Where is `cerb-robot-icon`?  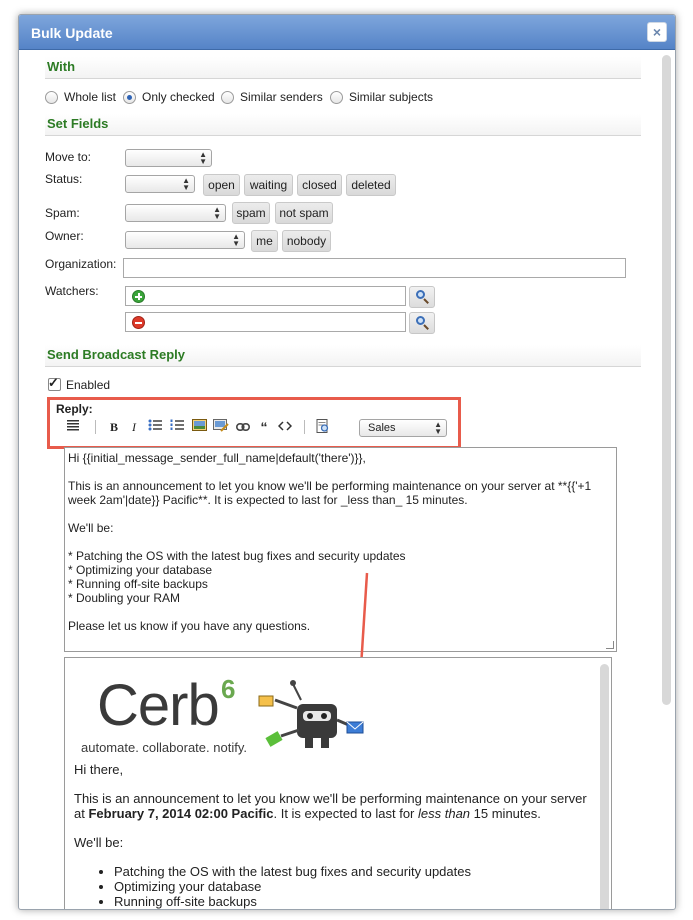
cerb-robot-icon is located at coordinates (311, 714).